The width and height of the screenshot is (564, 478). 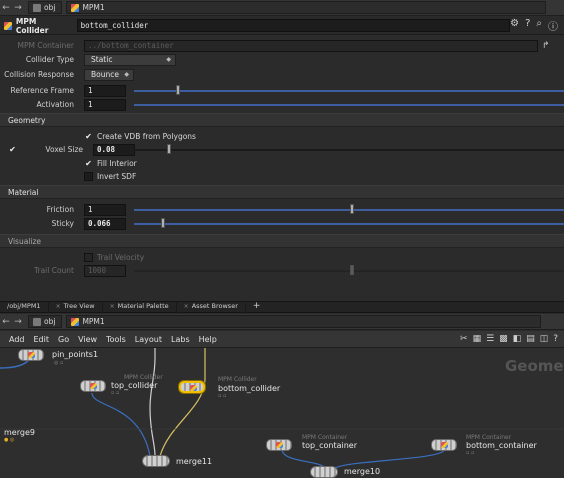 What do you see at coordinates (501, 445) in the screenshot?
I see `node-label: bottom_container` at bounding box center [501, 445].